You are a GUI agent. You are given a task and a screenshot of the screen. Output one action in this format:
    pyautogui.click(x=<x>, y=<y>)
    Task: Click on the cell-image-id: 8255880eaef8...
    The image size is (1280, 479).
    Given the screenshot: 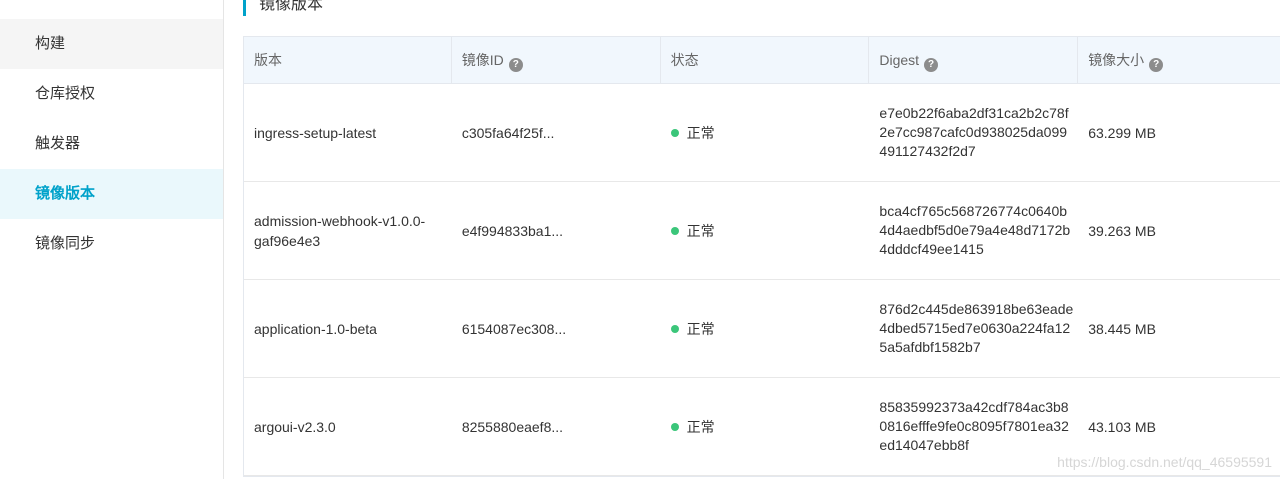 What is the action you would take?
    pyautogui.click(x=512, y=426)
    